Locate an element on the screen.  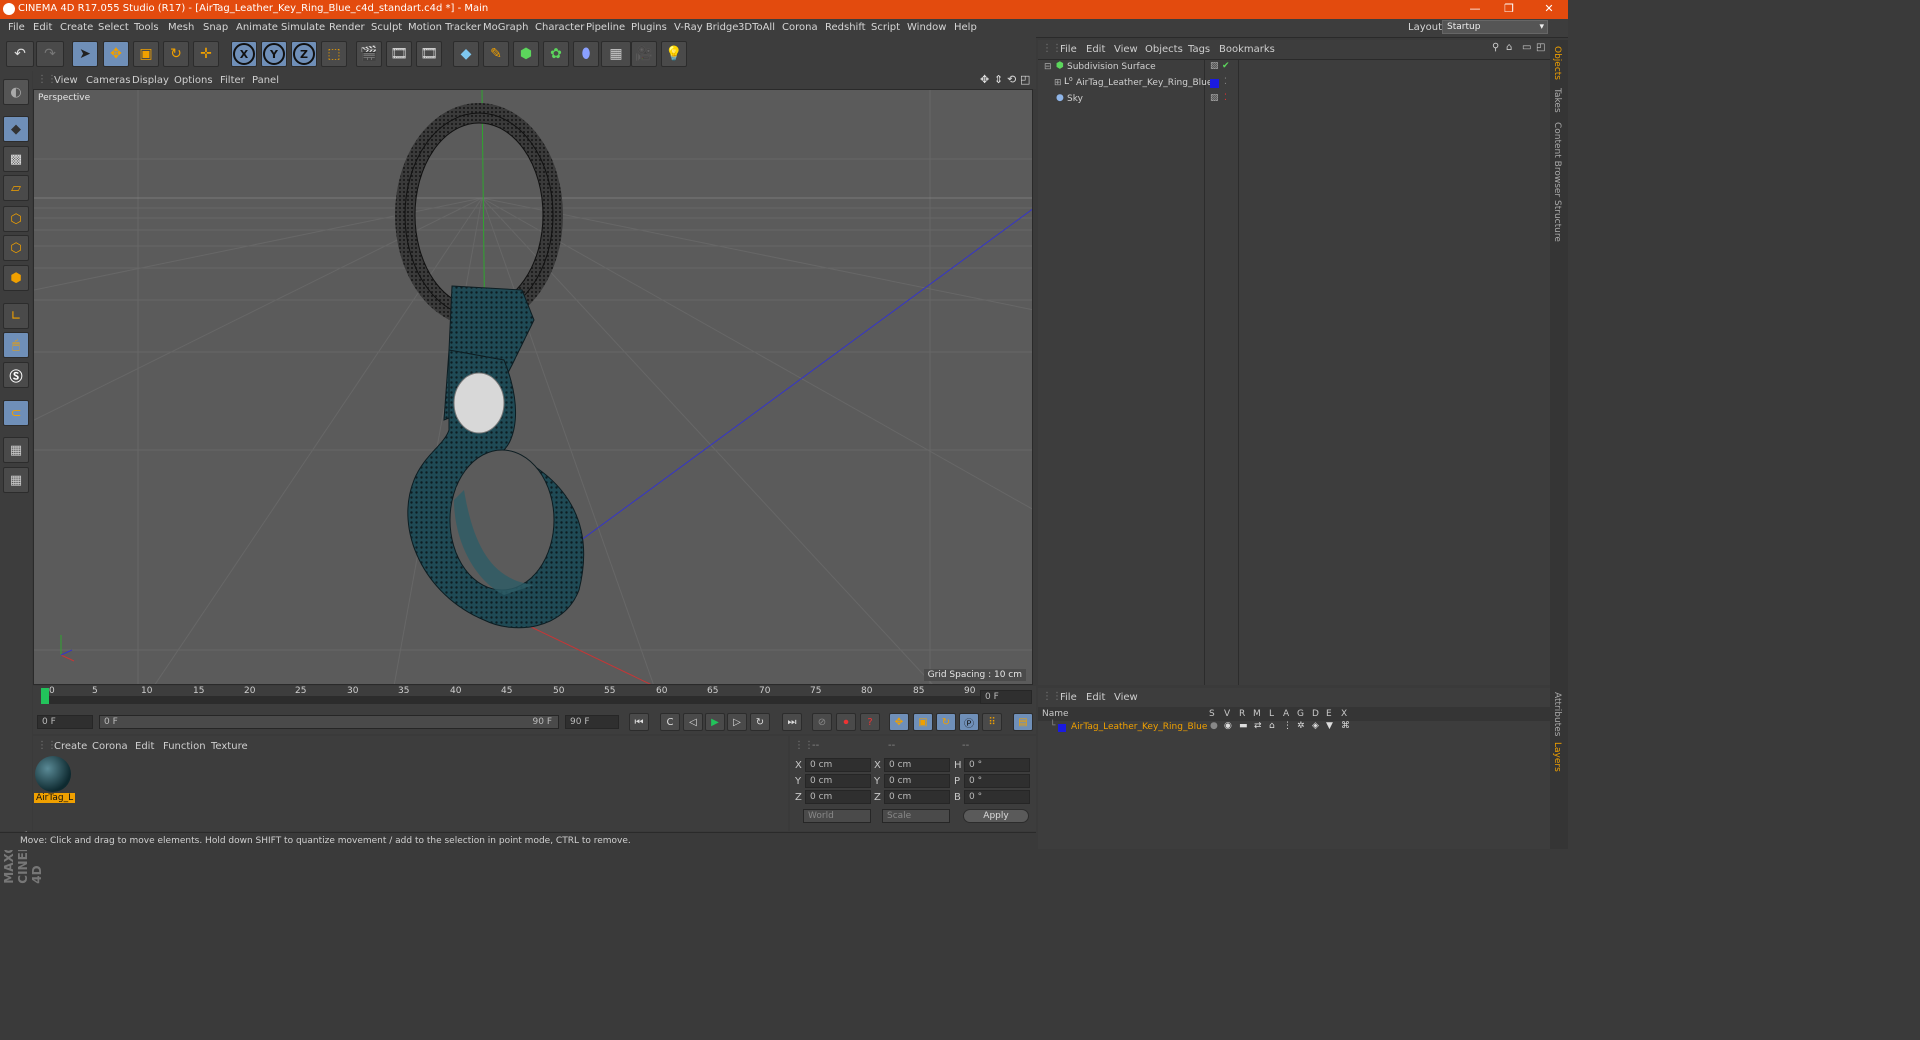
layer-name: AirTag_Leather_Key_Ring_Blue is located at coordinates (1139, 727).